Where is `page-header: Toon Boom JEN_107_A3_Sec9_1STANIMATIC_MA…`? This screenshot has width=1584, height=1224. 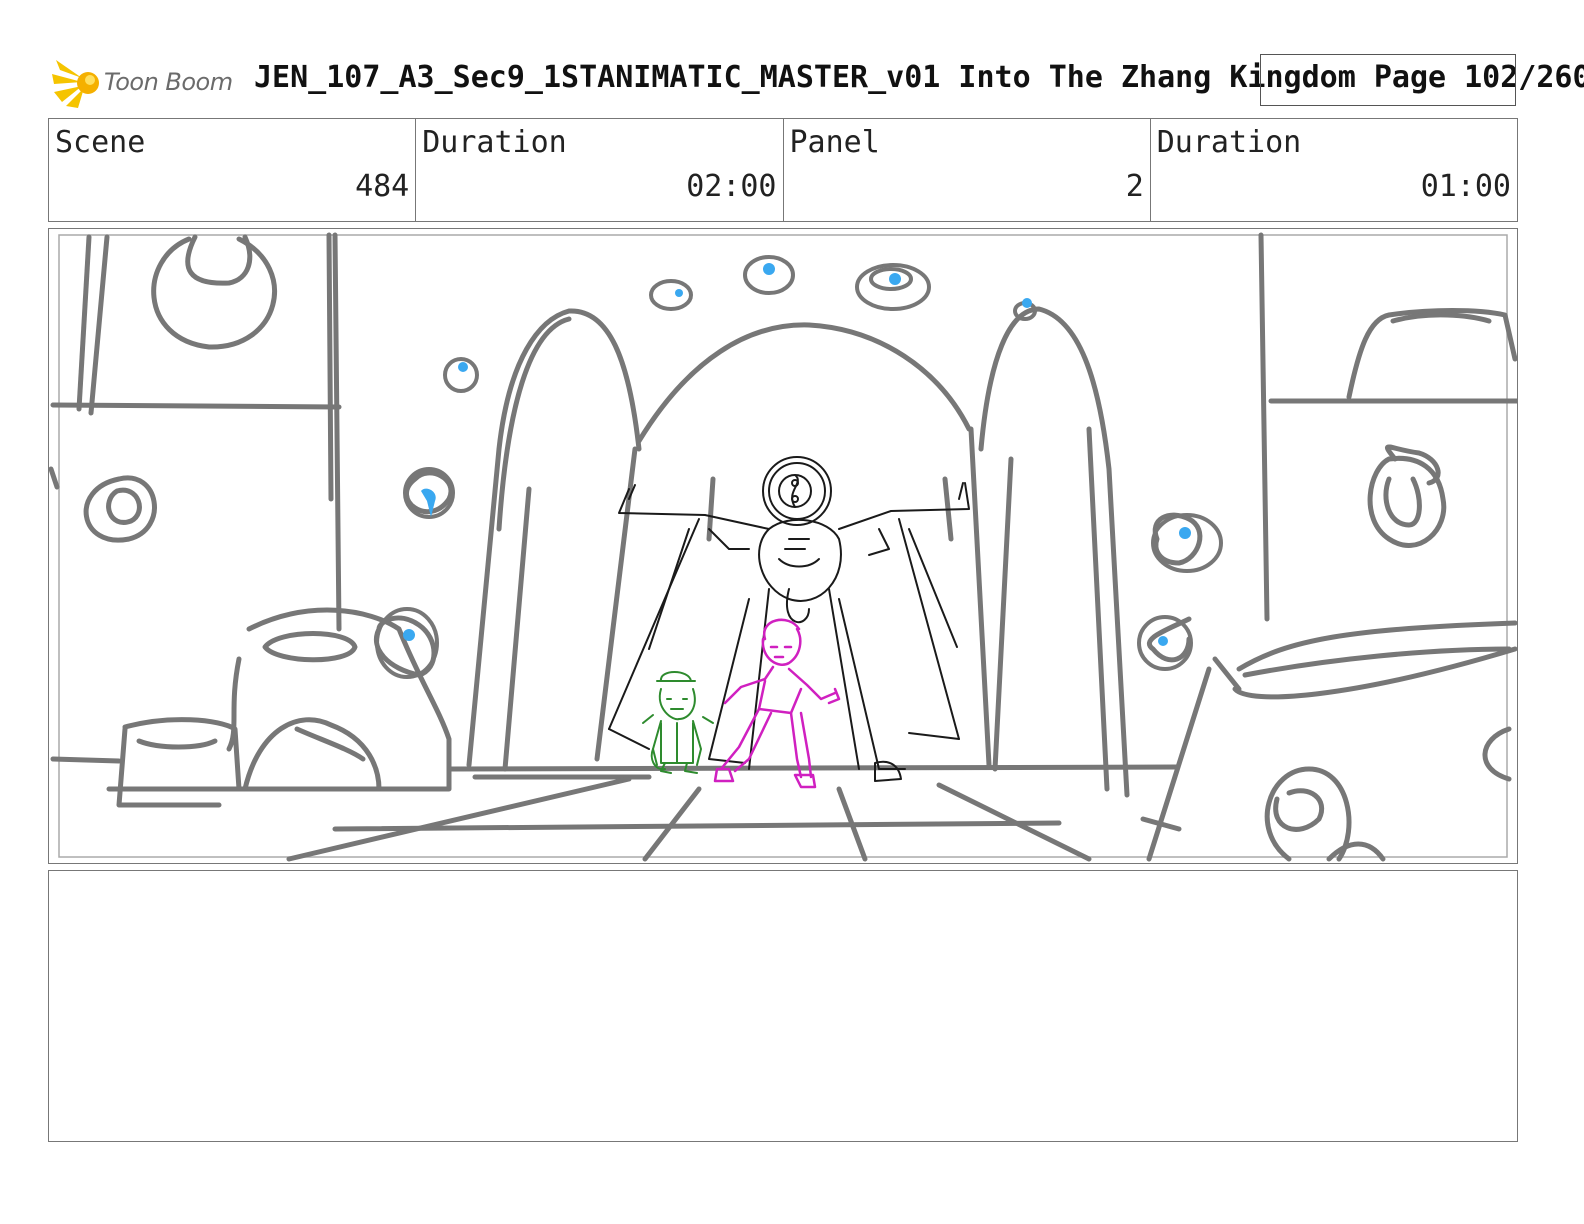
page-header: Toon Boom JEN_107_A3_Sec9_1STANIMATIC_MA… is located at coordinates (818, 80).